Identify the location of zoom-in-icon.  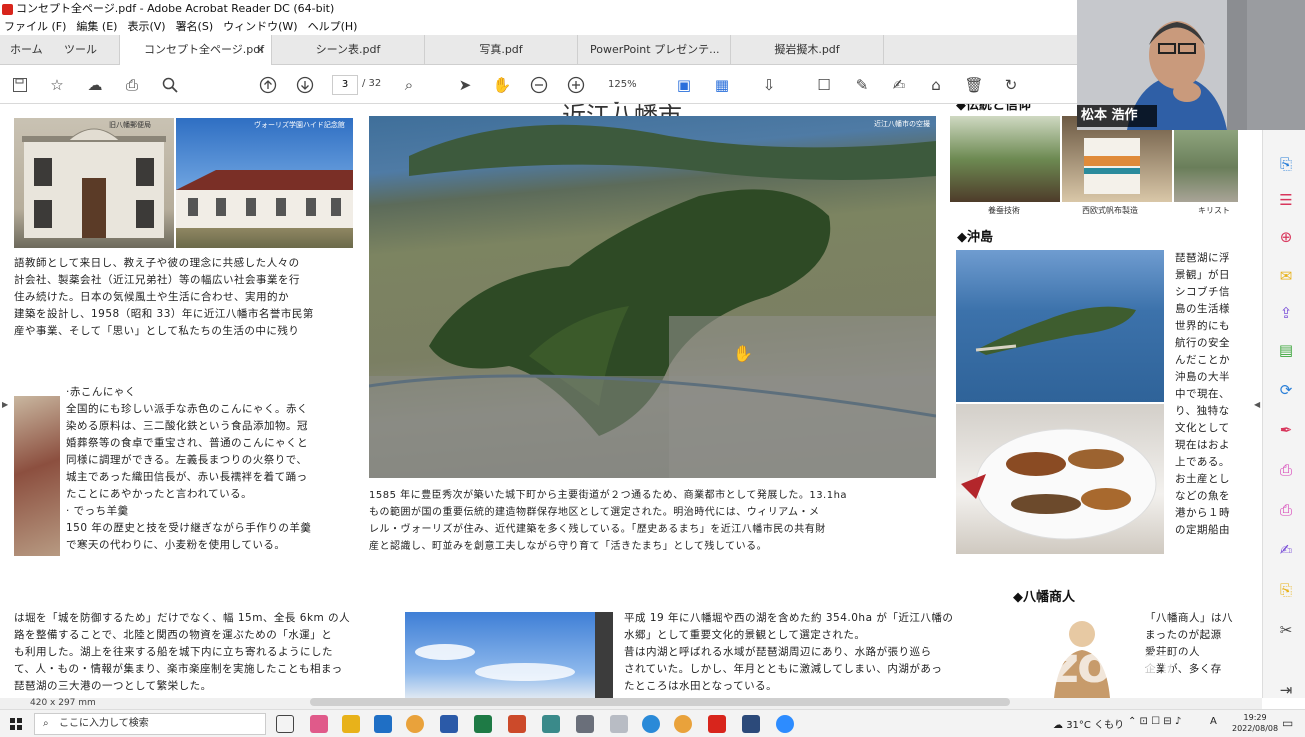
(576, 85).